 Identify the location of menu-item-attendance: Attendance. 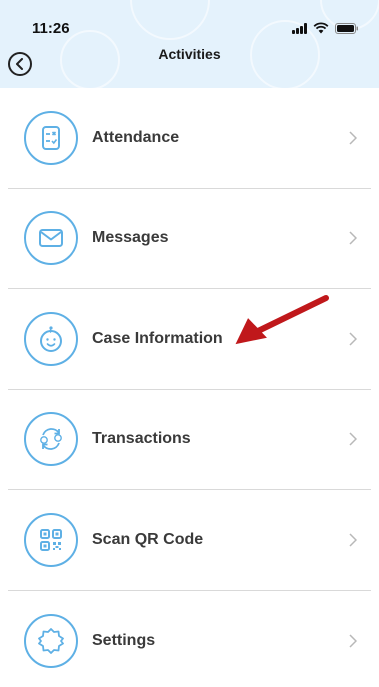
(189, 138).